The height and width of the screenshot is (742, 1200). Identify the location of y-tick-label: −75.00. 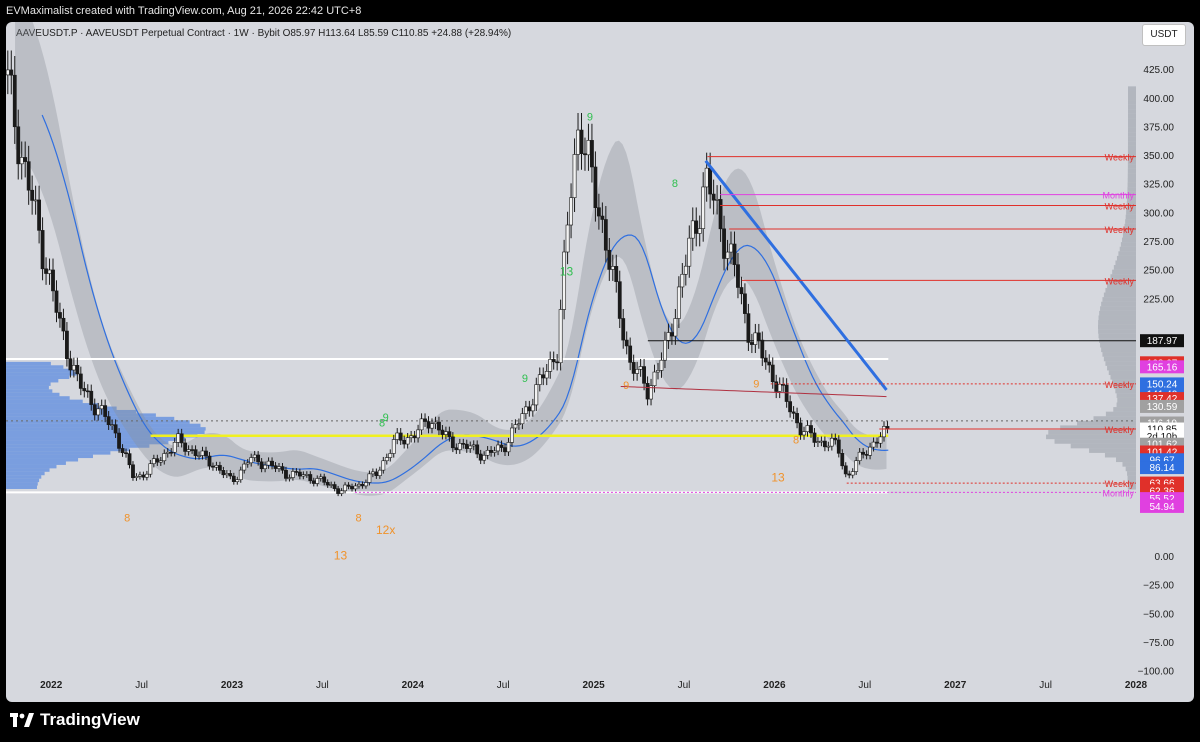
(1158, 643).